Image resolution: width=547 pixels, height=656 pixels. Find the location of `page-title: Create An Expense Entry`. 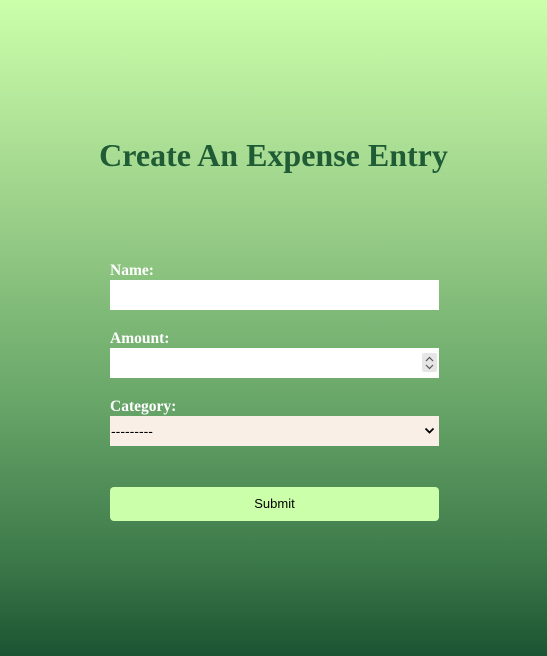

page-title: Create An Expense Entry is located at coordinates (273, 155).